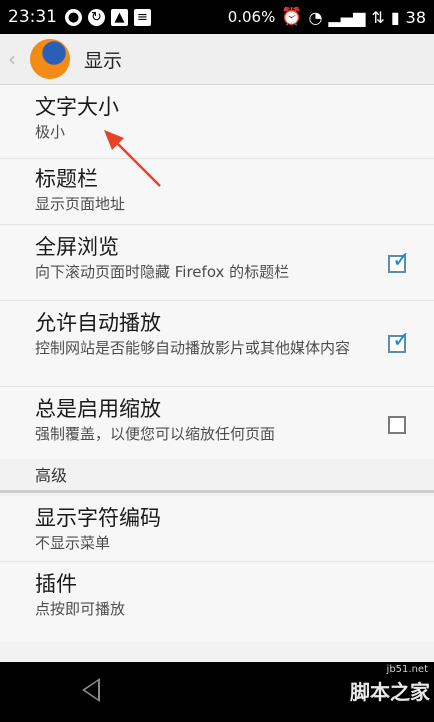 The height and width of the screenshot is (722, 434). What do you see at coordinates (66, 179) in the screenshot?
I see `pref-title: 标题栏` at bounding box center [66, 179].